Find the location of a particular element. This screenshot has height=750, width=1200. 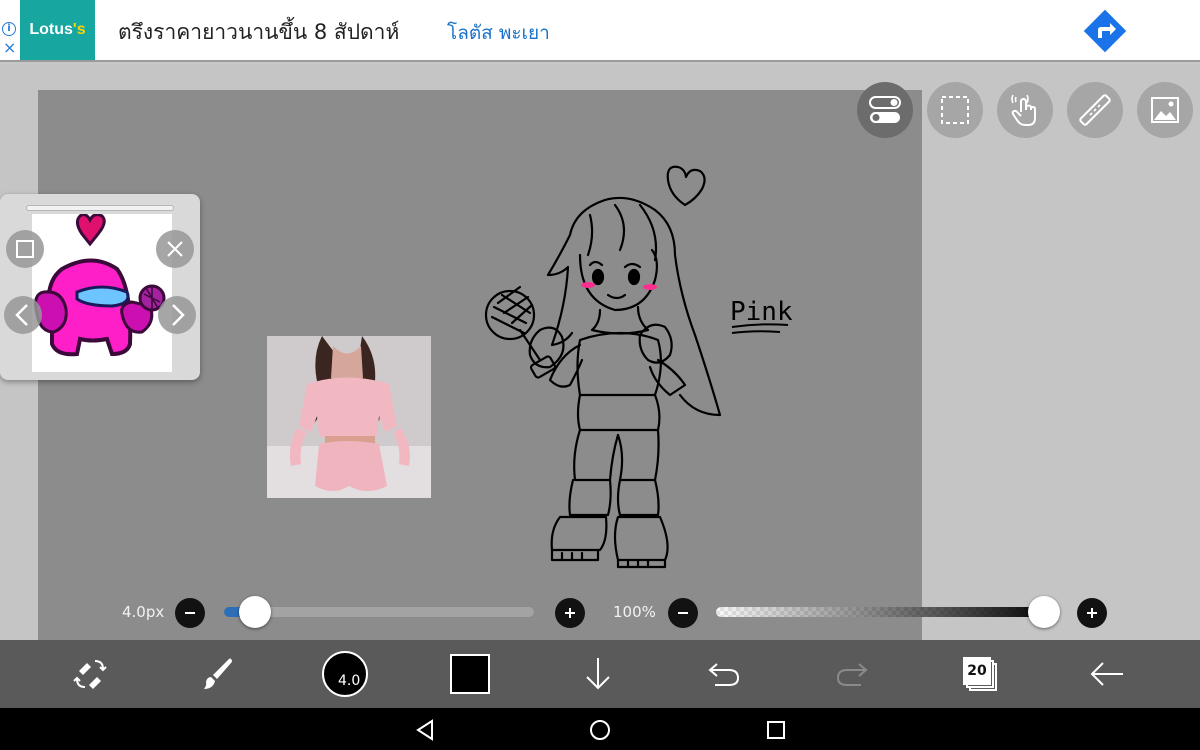

reference-image is located at coordinates (102, 292).